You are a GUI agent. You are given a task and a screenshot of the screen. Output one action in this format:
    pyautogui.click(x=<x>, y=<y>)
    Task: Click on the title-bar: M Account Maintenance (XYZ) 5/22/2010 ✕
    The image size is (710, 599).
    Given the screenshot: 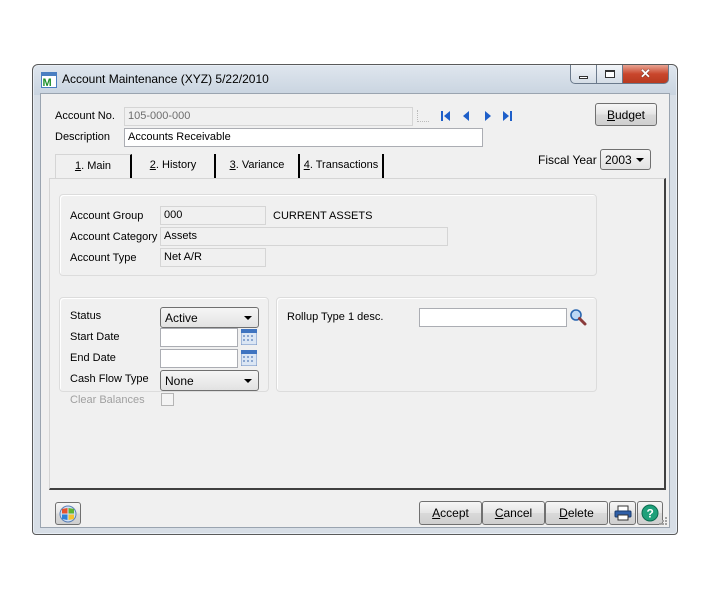 What is the action you would take?
    pyautogui.click(x=355, y=79)
    